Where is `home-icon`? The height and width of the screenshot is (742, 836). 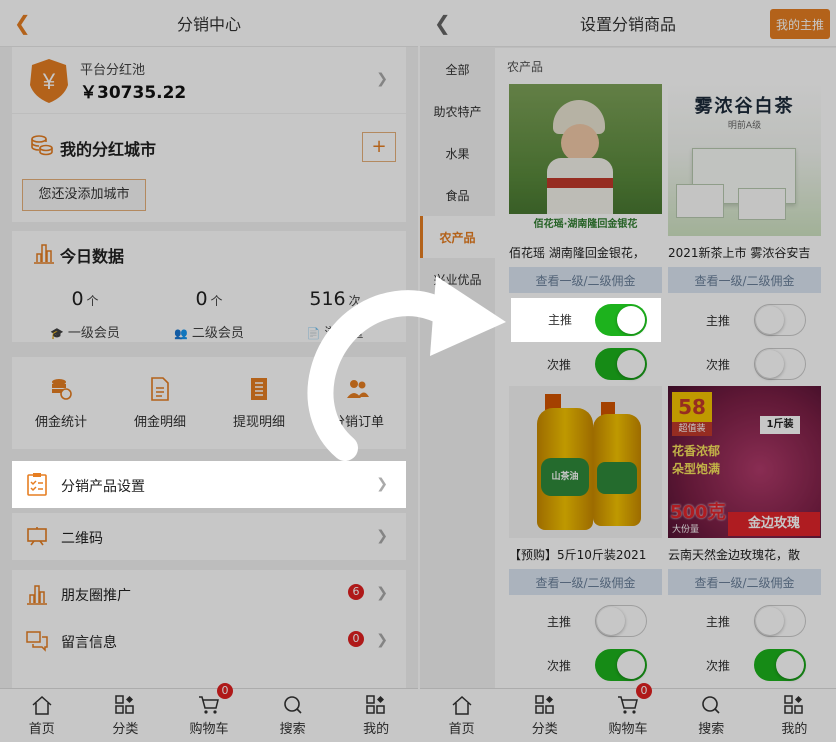 home-icon is located at coordinates (42, 705).